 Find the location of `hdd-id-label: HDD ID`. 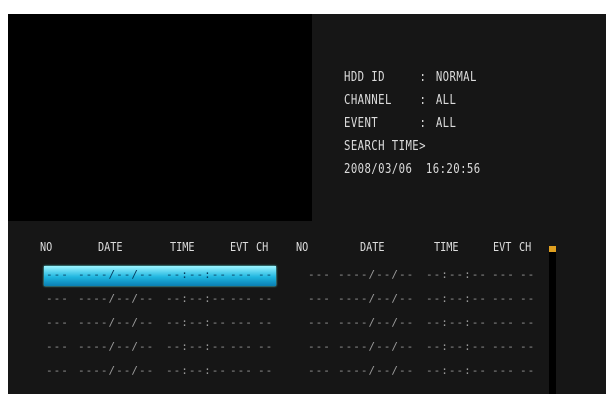

hdd-id-label: HDD ID is located at coordinates (364, 77).